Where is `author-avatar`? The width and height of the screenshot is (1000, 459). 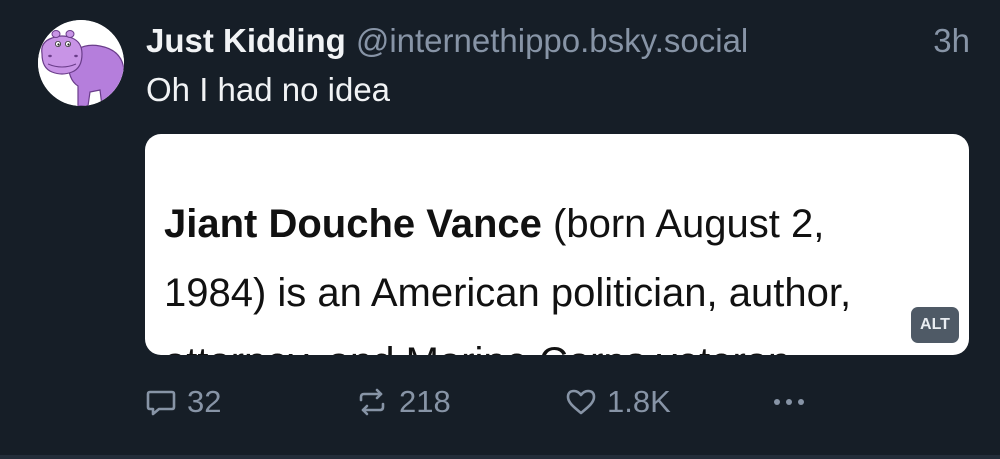 author-avatar is located at coordinates (81, 63).